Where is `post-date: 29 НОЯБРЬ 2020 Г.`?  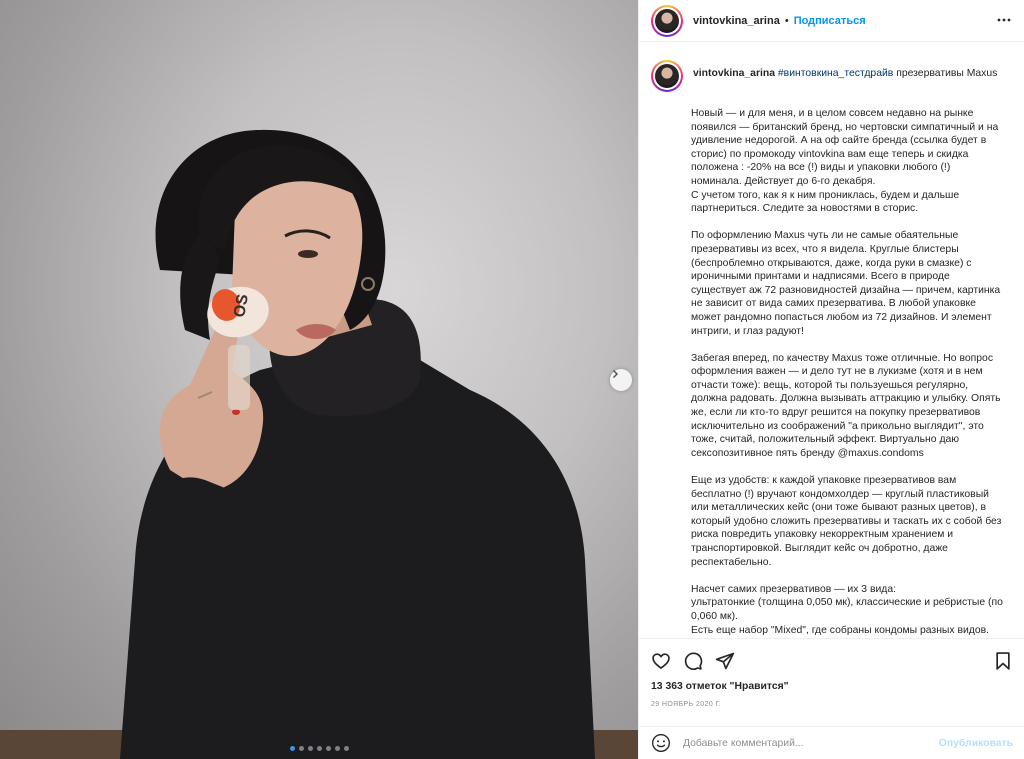
post-date: 29 НОЯБРЬ 2020 Г. is located at coordinates (686, 704).